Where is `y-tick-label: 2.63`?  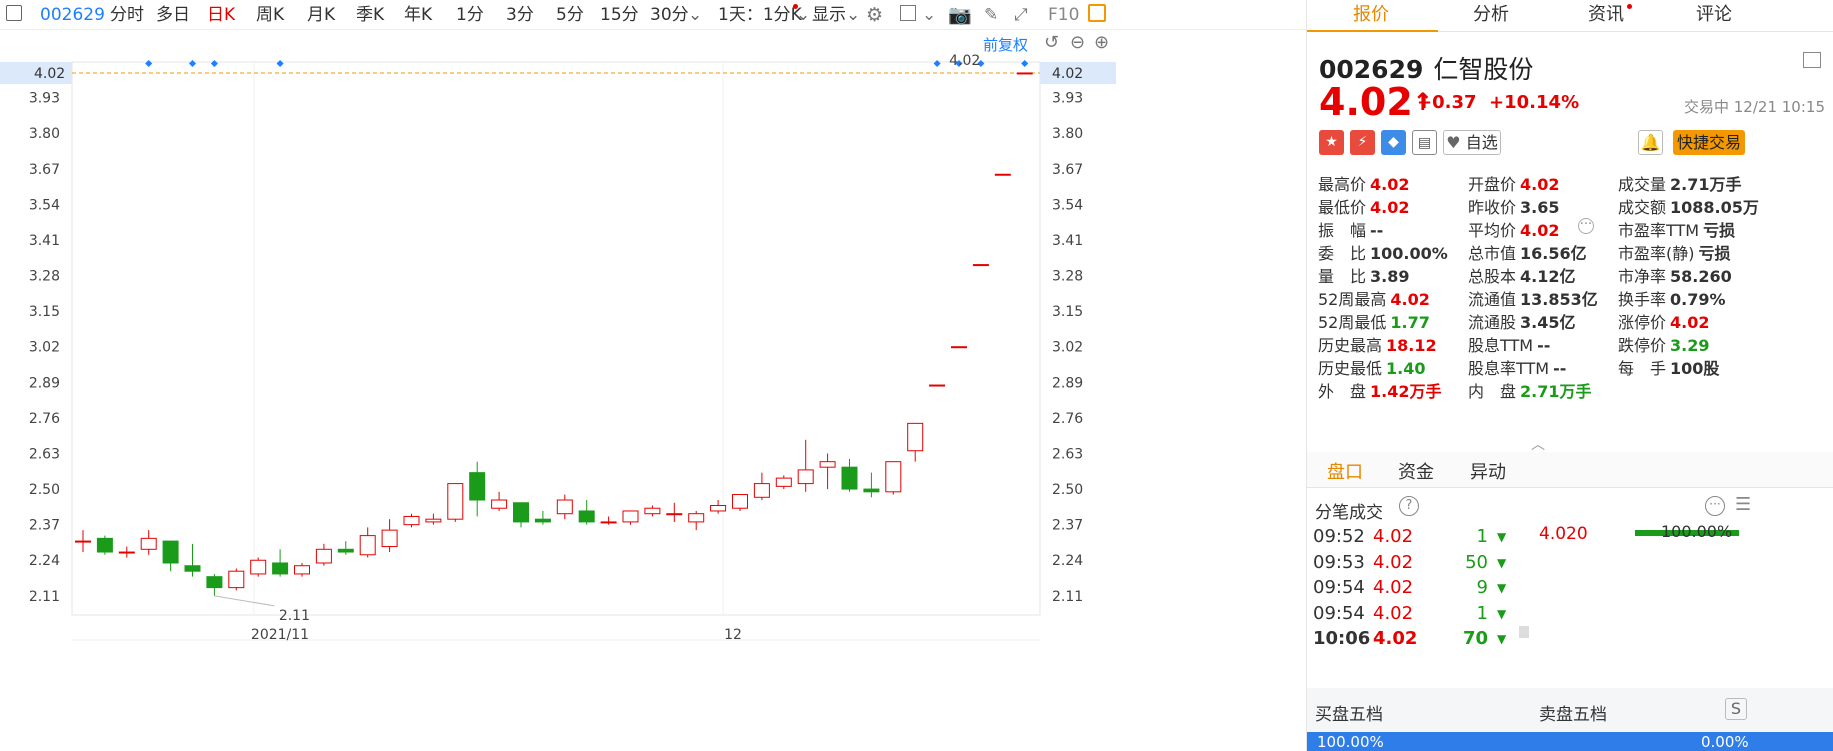 y-tick-label: 2.63 is located at coordinates (1067, 454).